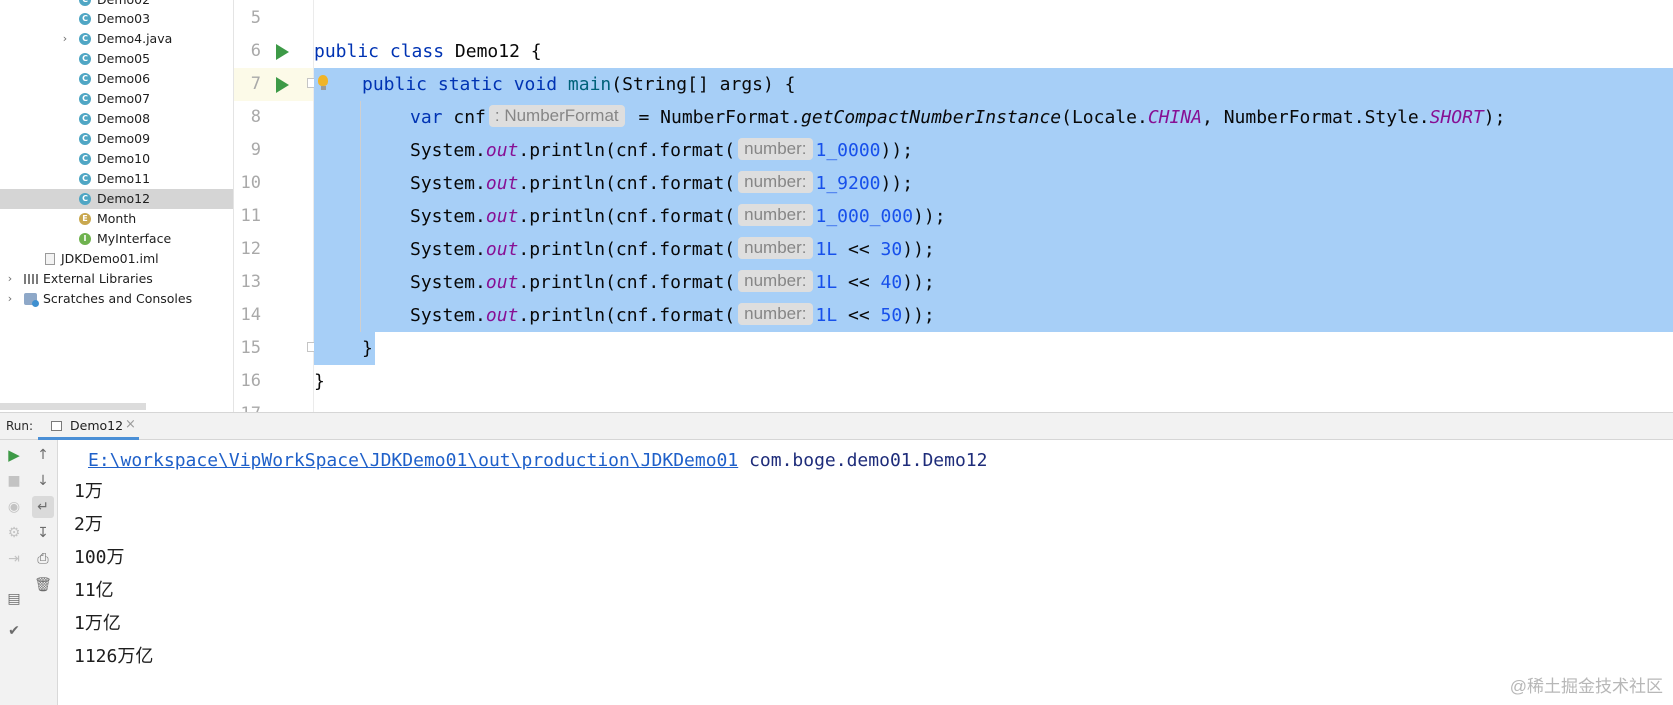 The image size is (1673, 705). What do you see at coordinates (116, 99) in the screenshot?
I see `tree-item-demo07: C Demo07` at bounding box center [116, 99].